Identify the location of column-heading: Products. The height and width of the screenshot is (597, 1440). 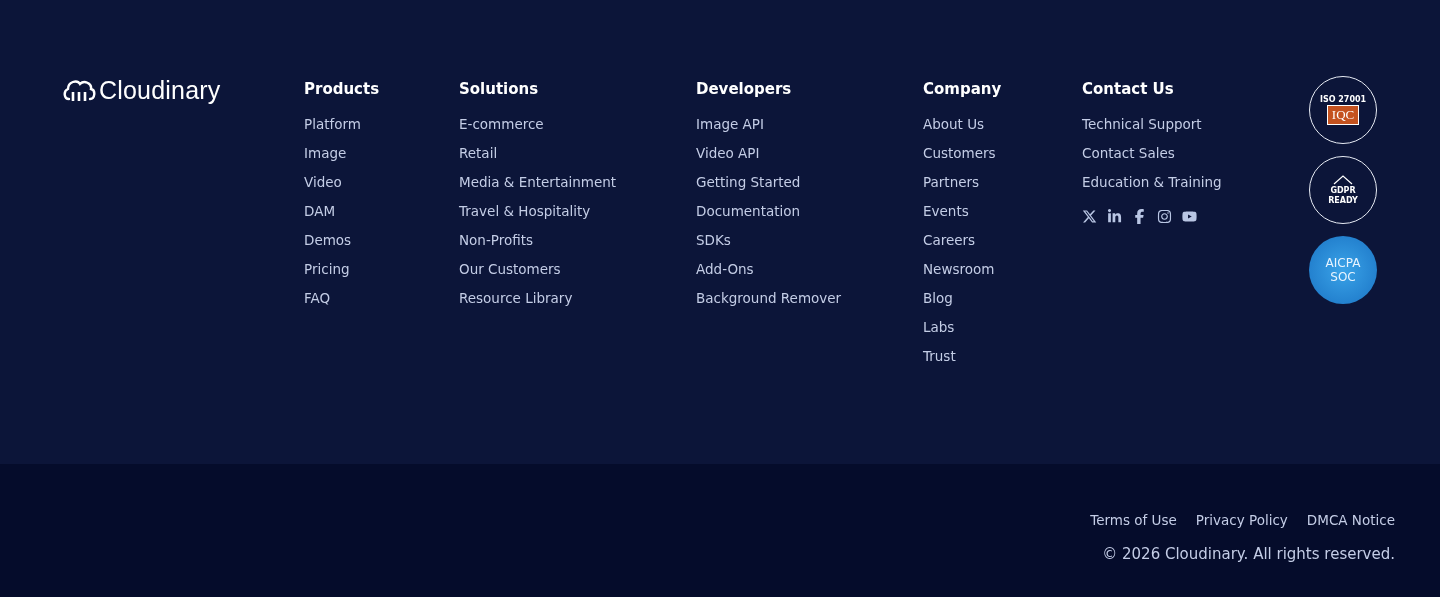
(342, 89).